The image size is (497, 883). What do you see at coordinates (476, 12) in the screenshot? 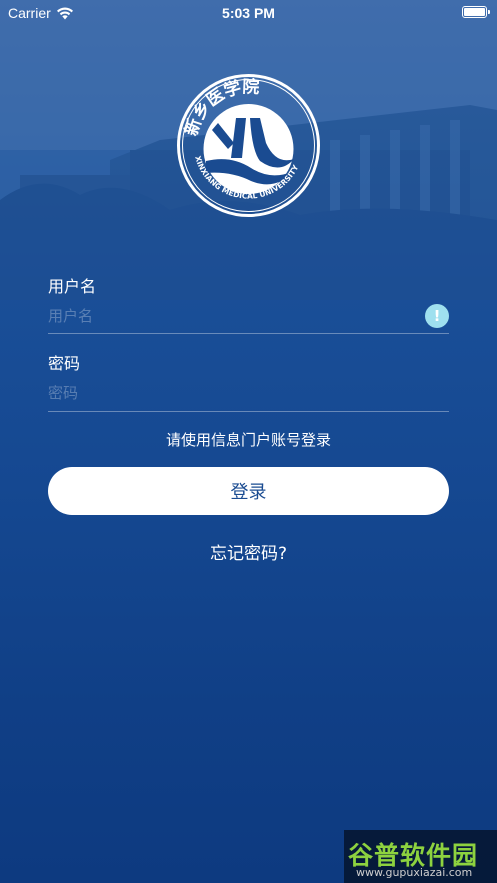
I see `battery-icon` at bounding box center [476, 12].